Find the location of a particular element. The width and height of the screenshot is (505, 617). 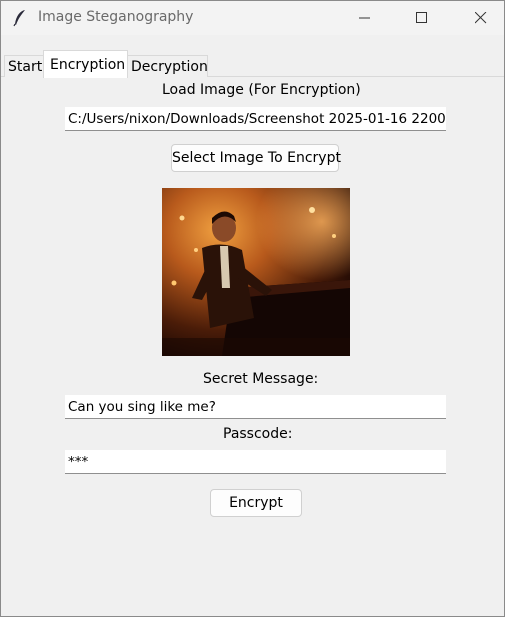

passcode-label: Passcode: is located at coordinates (258, 434).